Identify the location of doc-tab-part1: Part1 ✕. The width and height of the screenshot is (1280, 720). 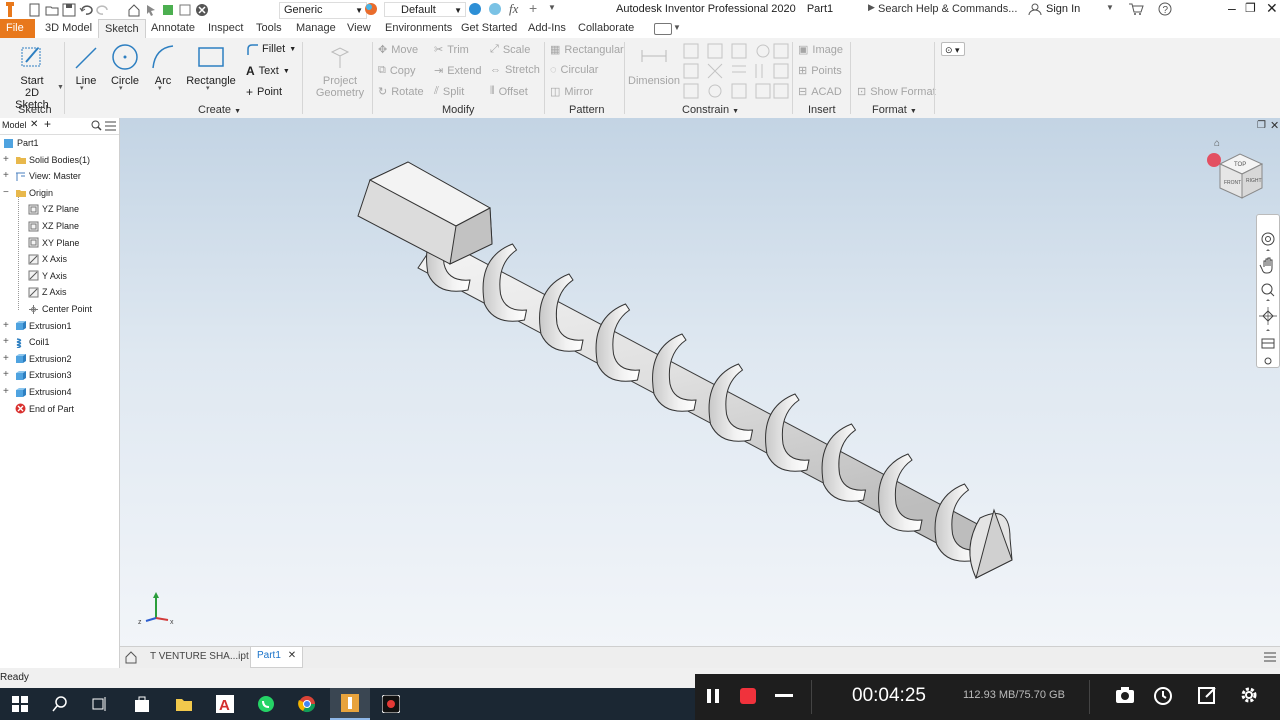
(277, 657).